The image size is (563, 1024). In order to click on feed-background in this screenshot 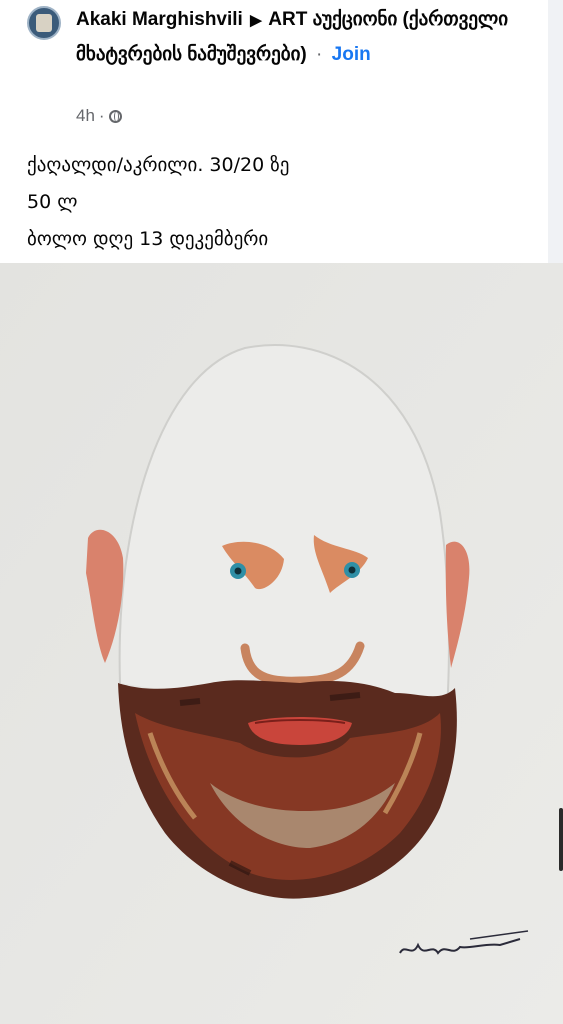, I will do `click(555, 131)`.